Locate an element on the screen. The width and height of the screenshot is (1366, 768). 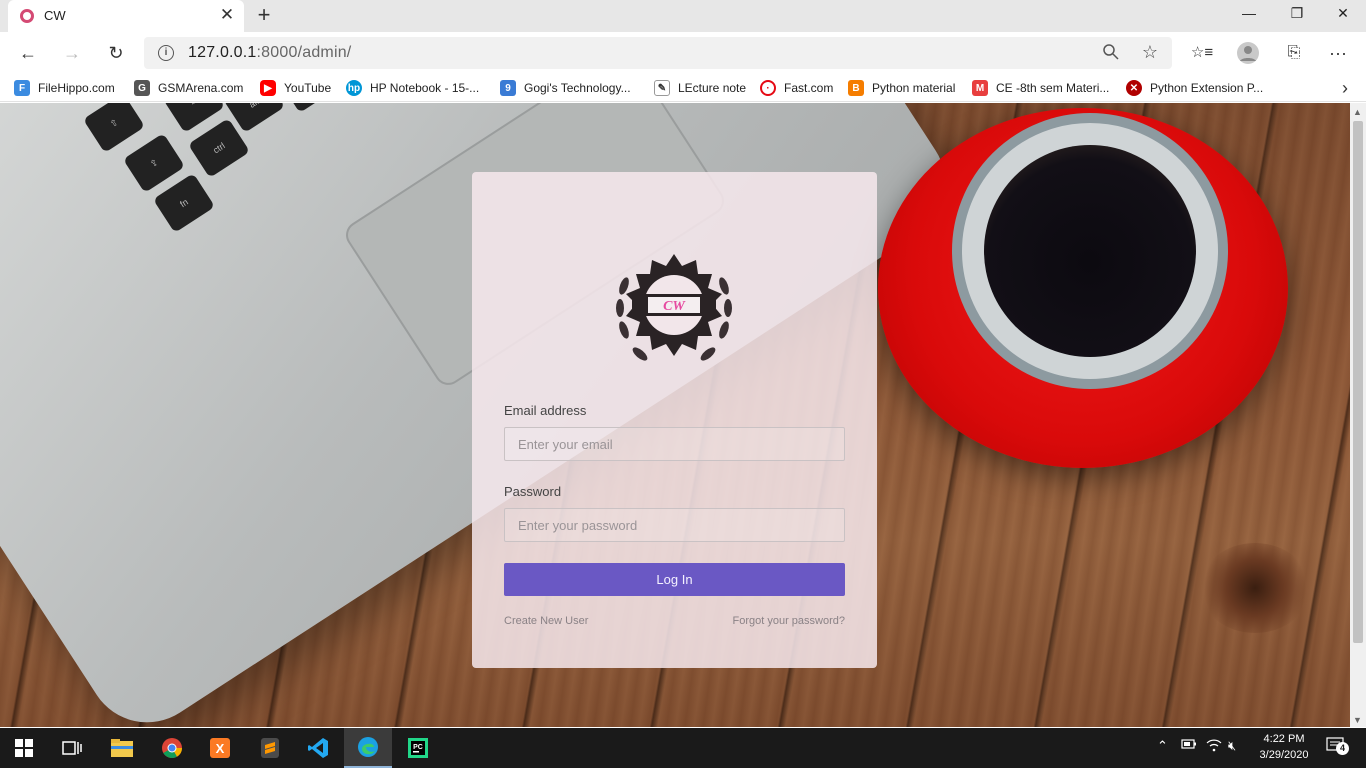
bookmark-label: FileHippo.com is located at coordinates (76, 88).